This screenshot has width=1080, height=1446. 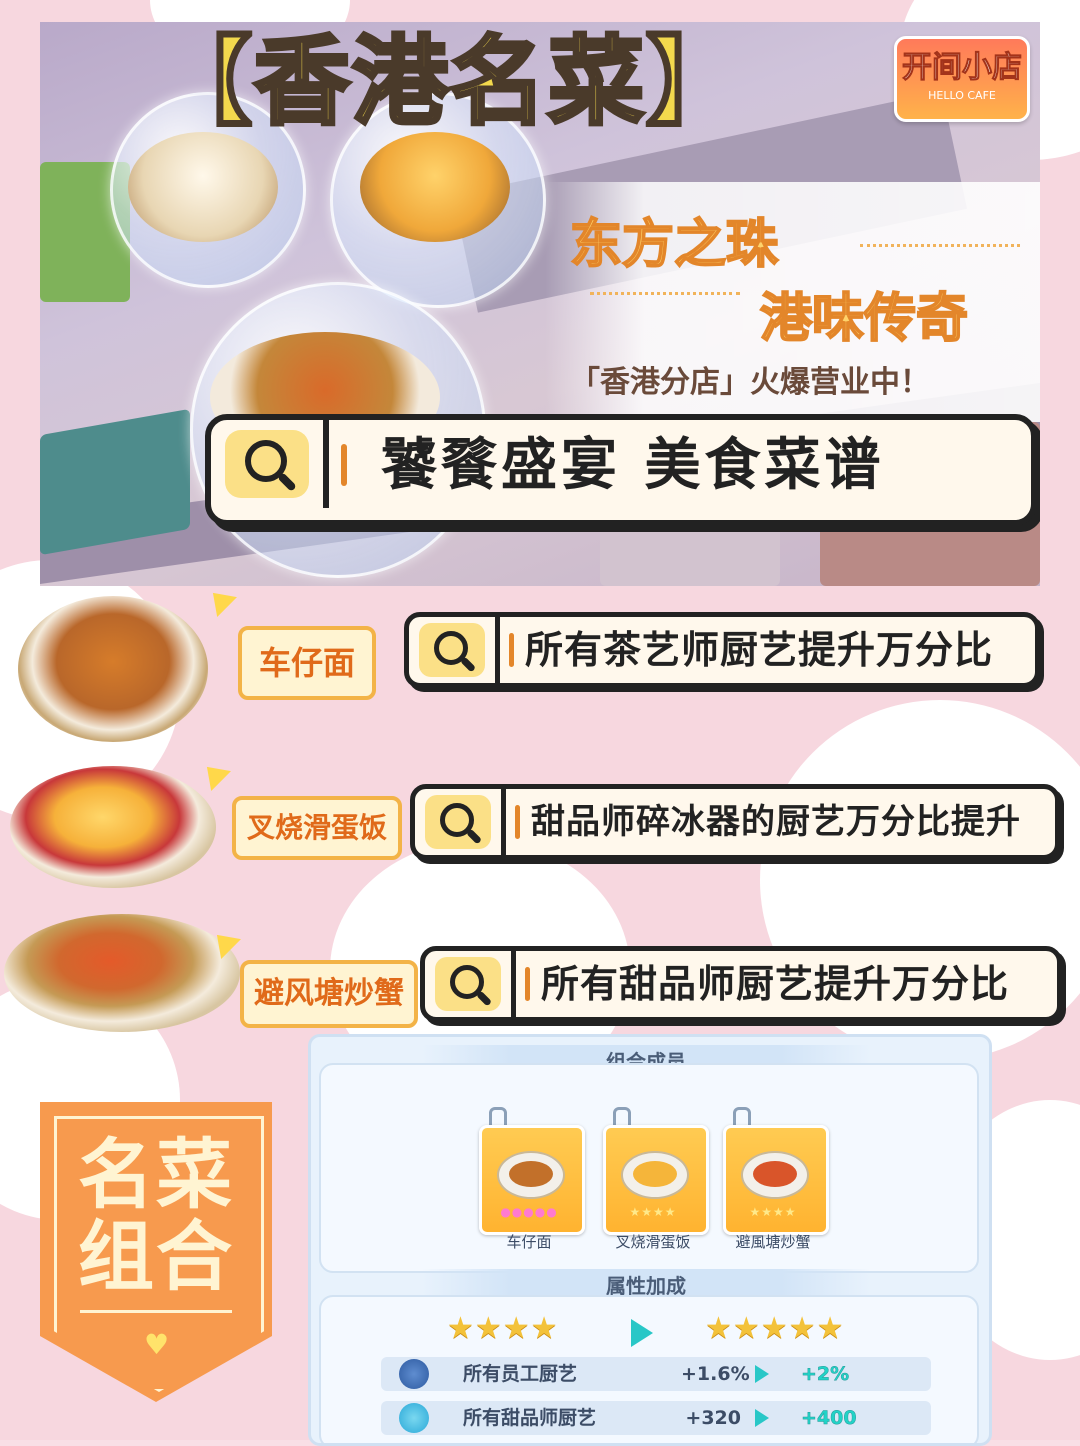 What do you see at coordinates (642, 1333) in the screenshot?
I see `upgrade-arrow-icon` at bounding box center [642, 1333].